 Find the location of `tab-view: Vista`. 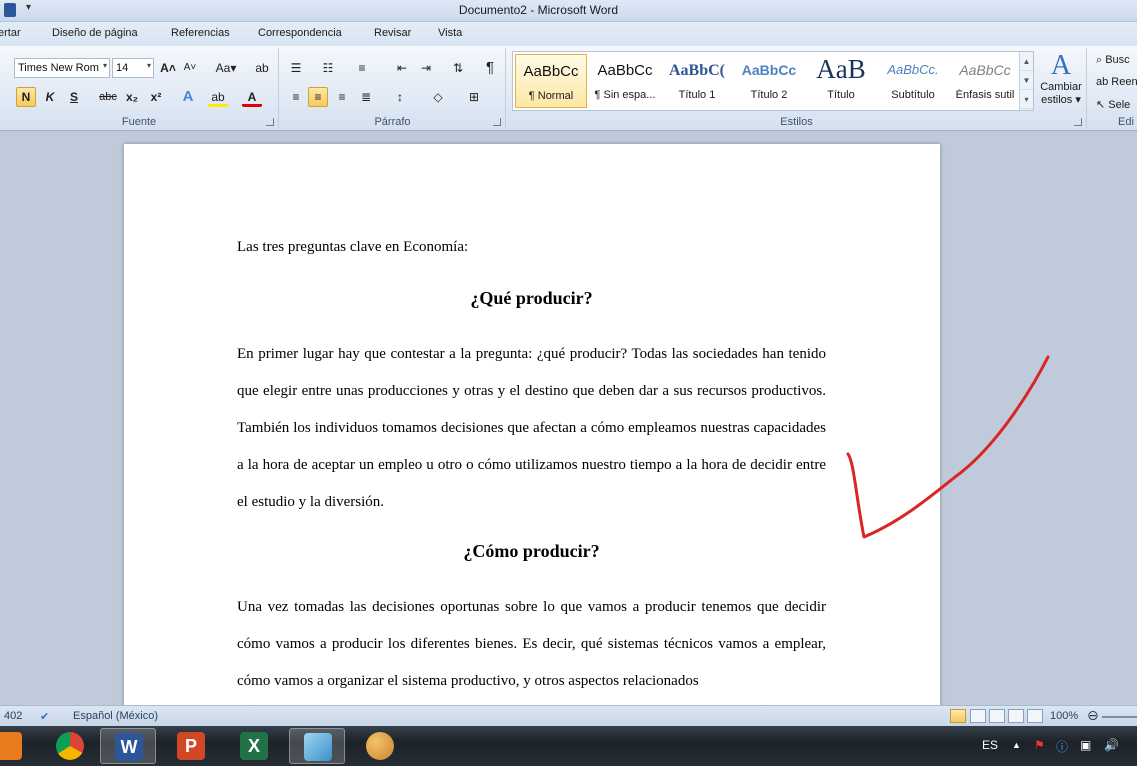

tab-view: Vista is located at coordinates (450, 33).